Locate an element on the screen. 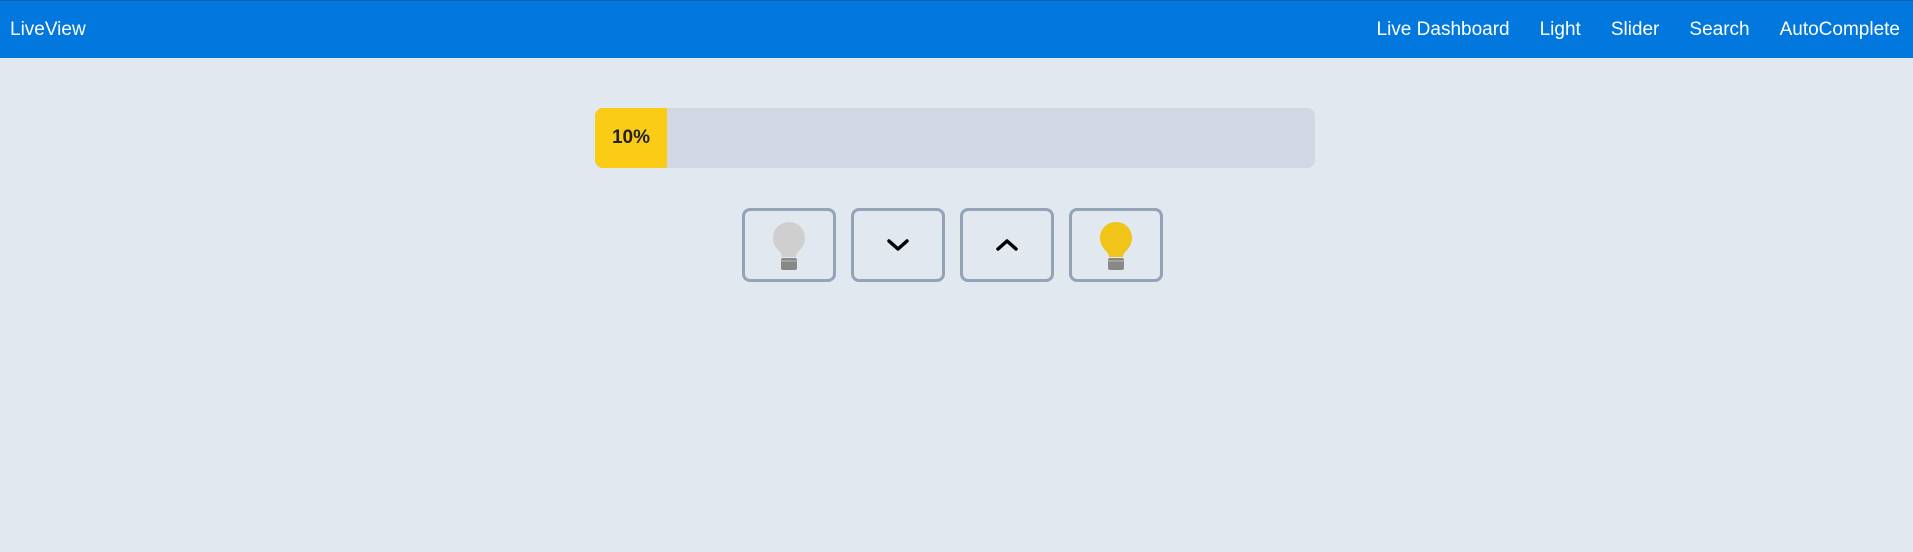 This screenshot has width=1913, height=552. lightbulb-on-icon is located at coordinates (1116, 246).